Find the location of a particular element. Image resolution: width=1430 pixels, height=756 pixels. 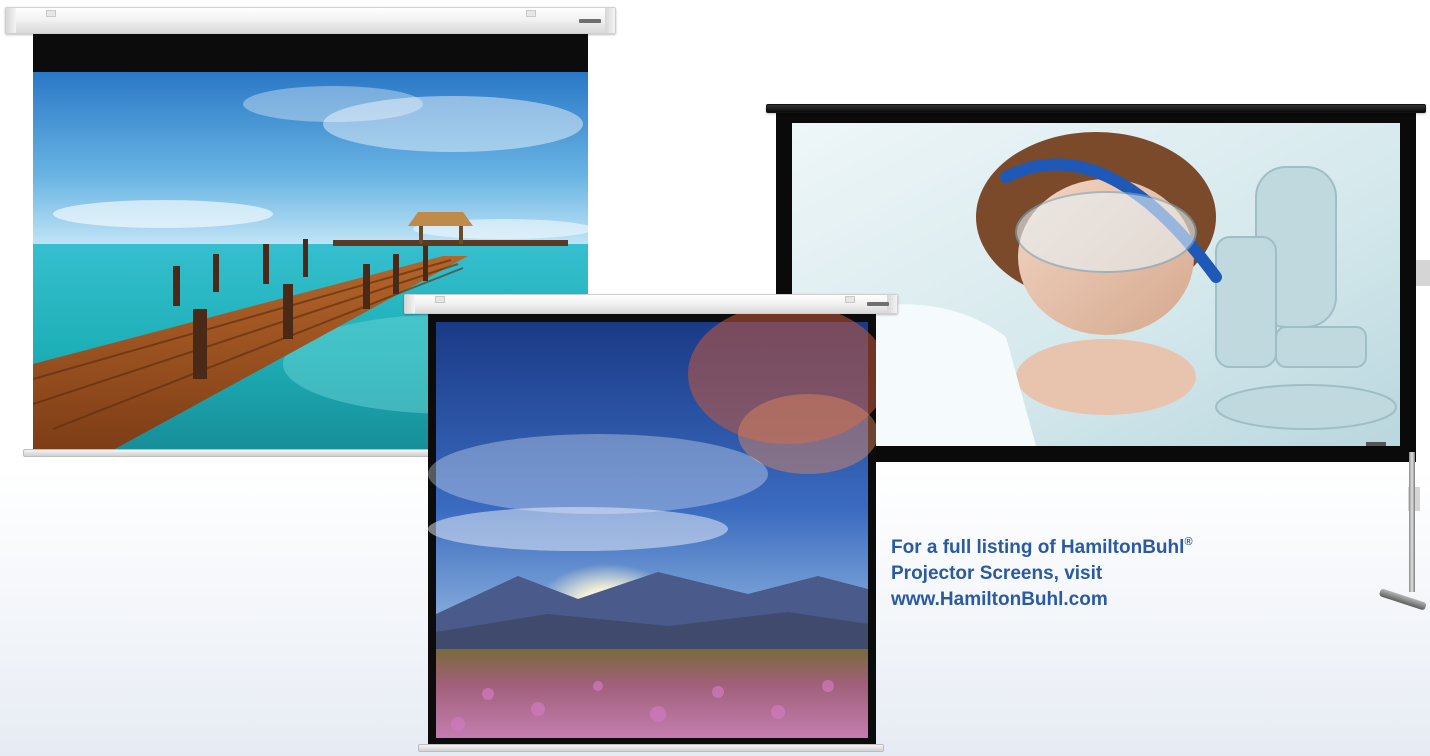

caption-line-2: Projector Screens, visit is located at coordinates (997, 573).